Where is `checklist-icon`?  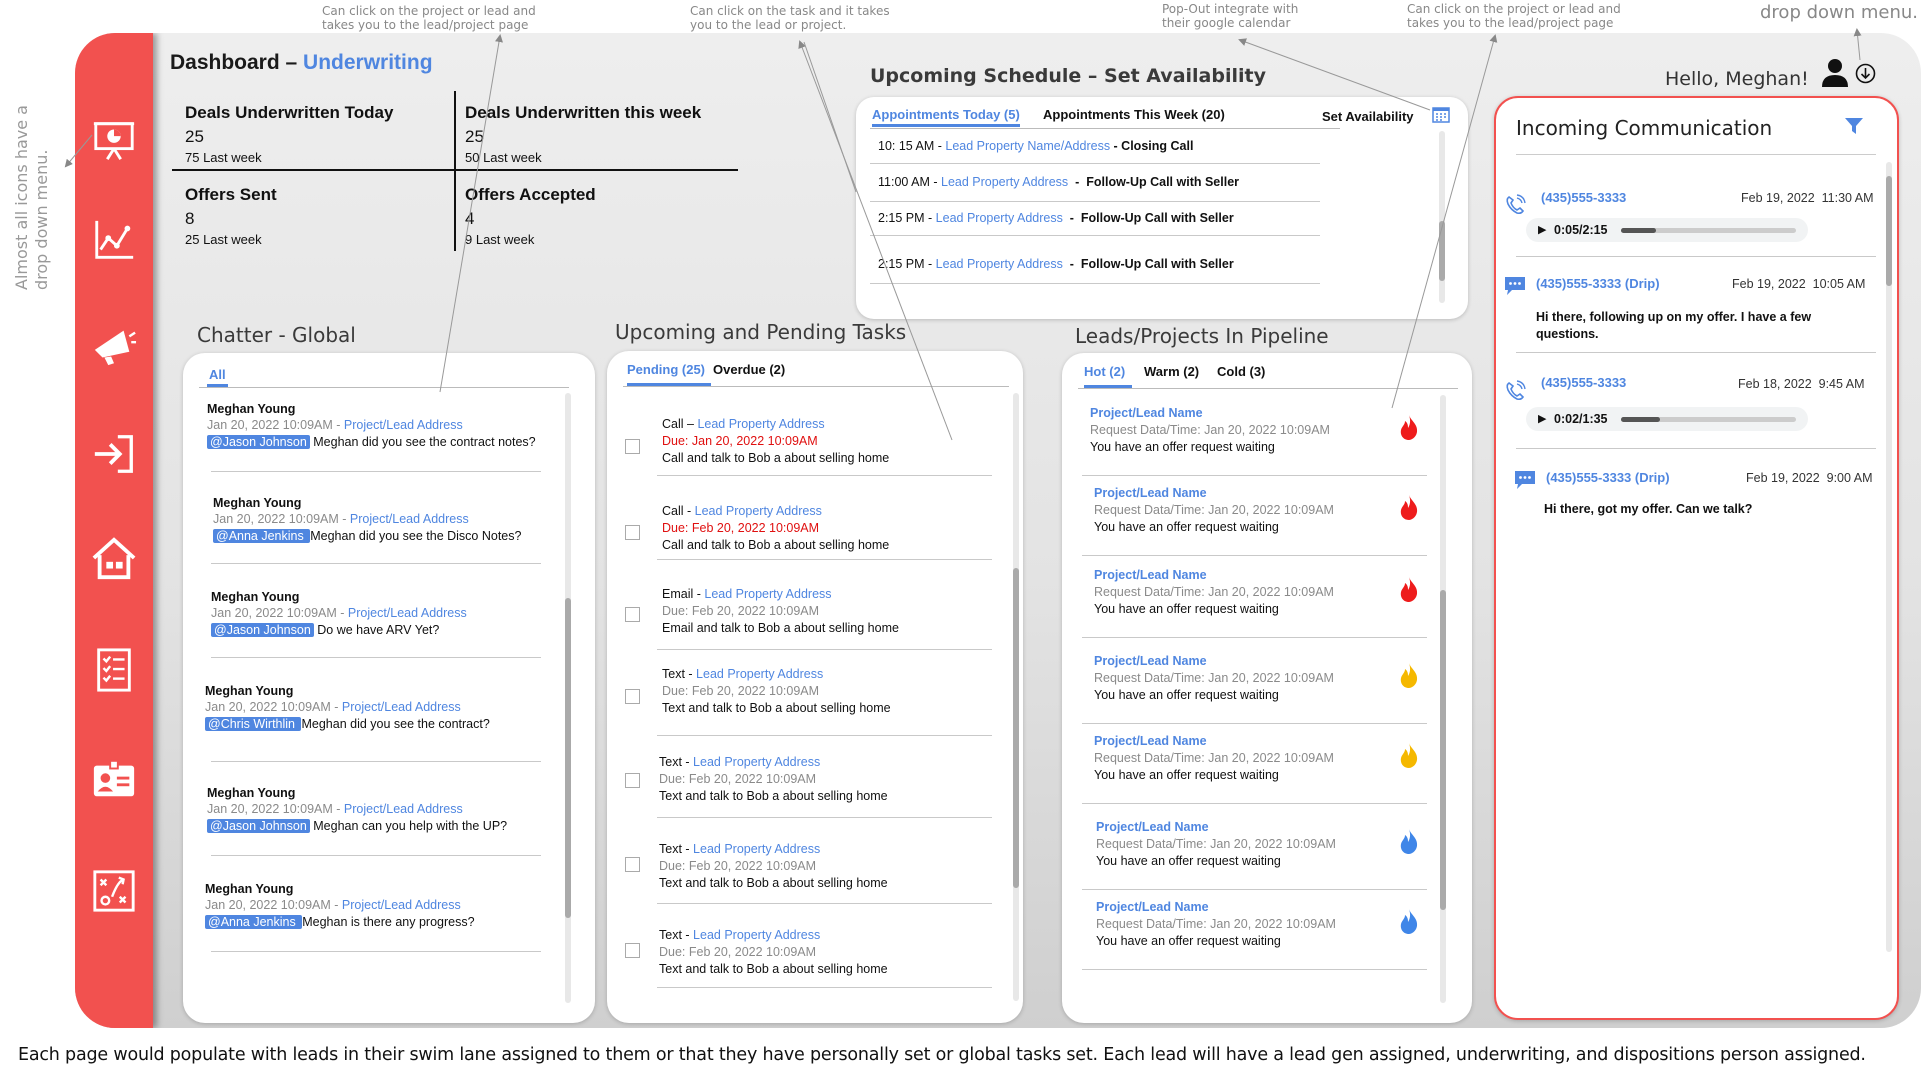
checklist-icon is located at coordinates (114, 670).